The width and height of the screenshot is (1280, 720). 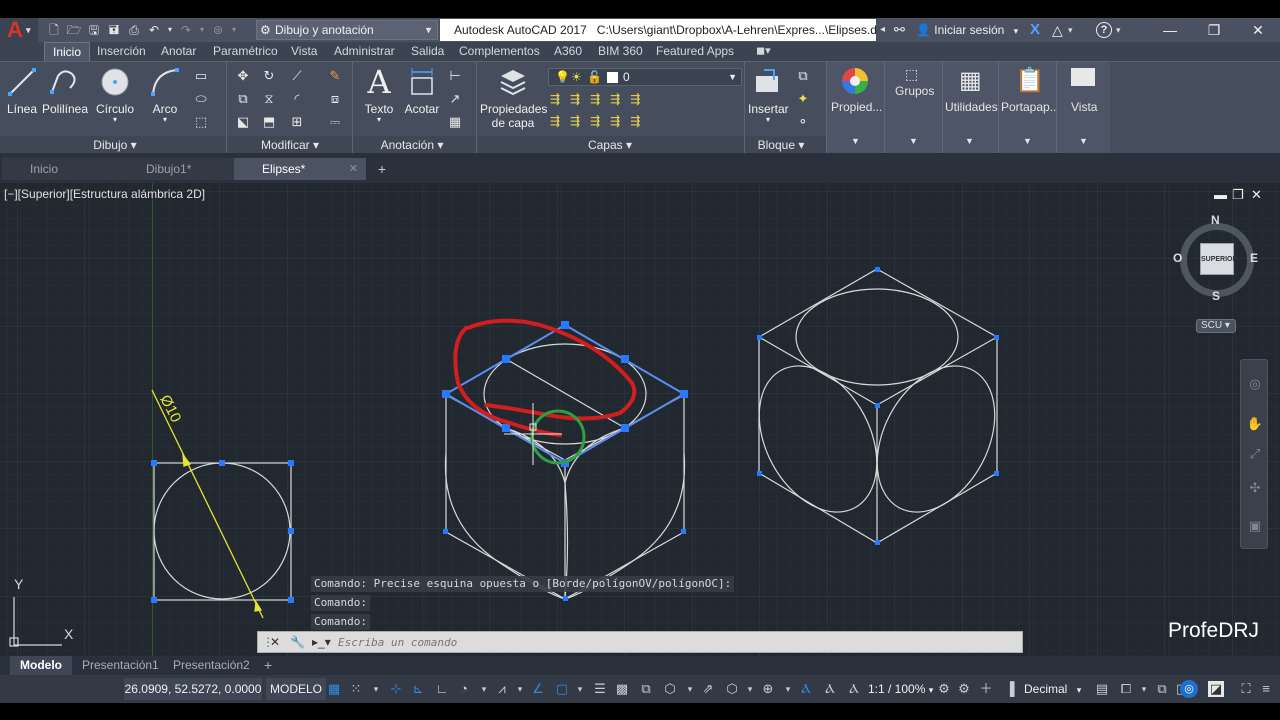 I want to click on offset-icon: ⎓, so click(x=335, y=122).